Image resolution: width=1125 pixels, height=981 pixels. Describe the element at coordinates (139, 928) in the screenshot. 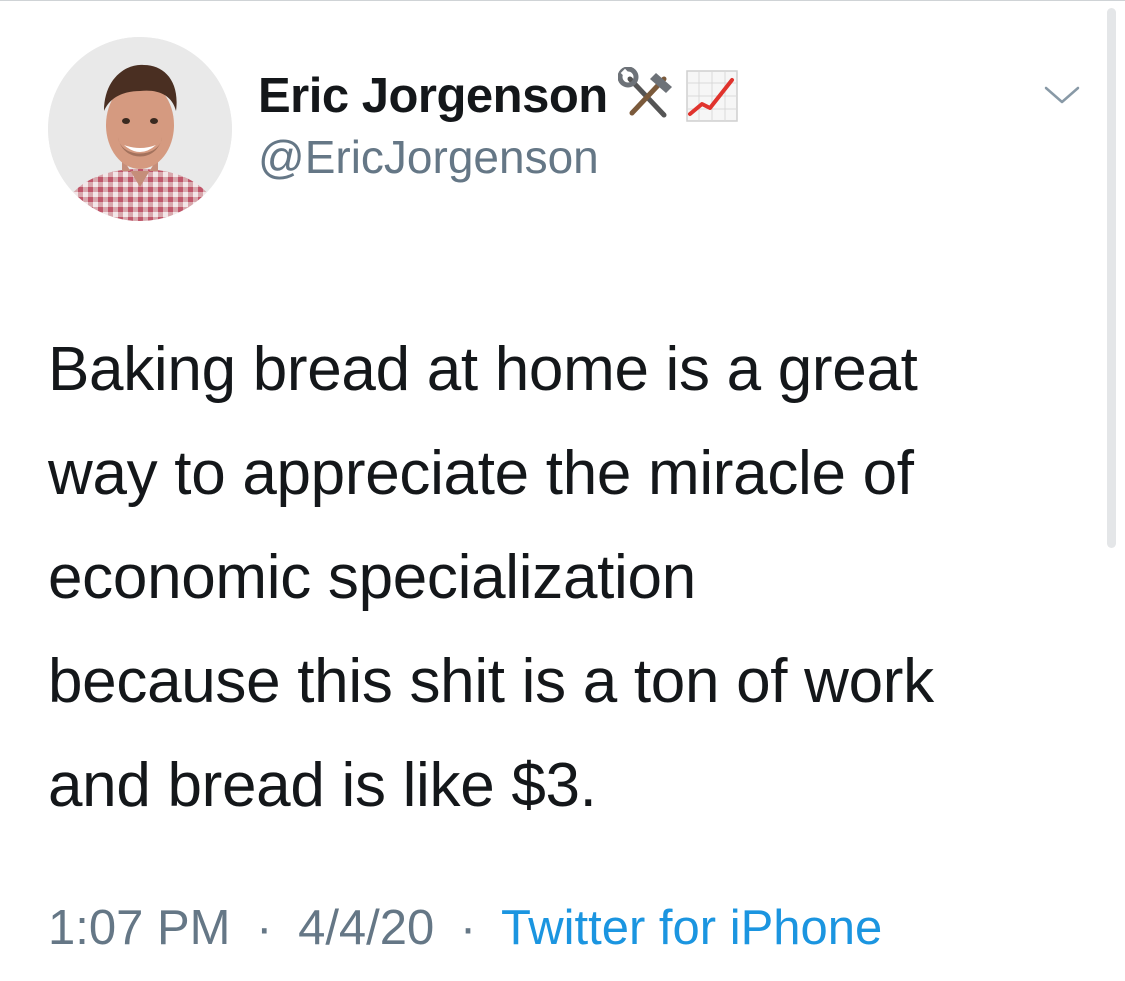

I see `tweet-time: 1:07 PM` at that location.